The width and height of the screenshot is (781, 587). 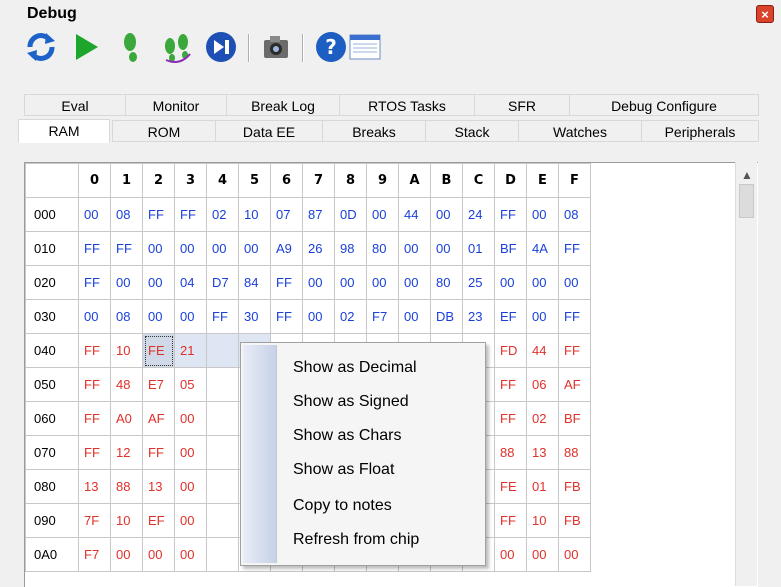 I want to click on menu-show-chars: Show as Chars, so click(x=347, y=436).